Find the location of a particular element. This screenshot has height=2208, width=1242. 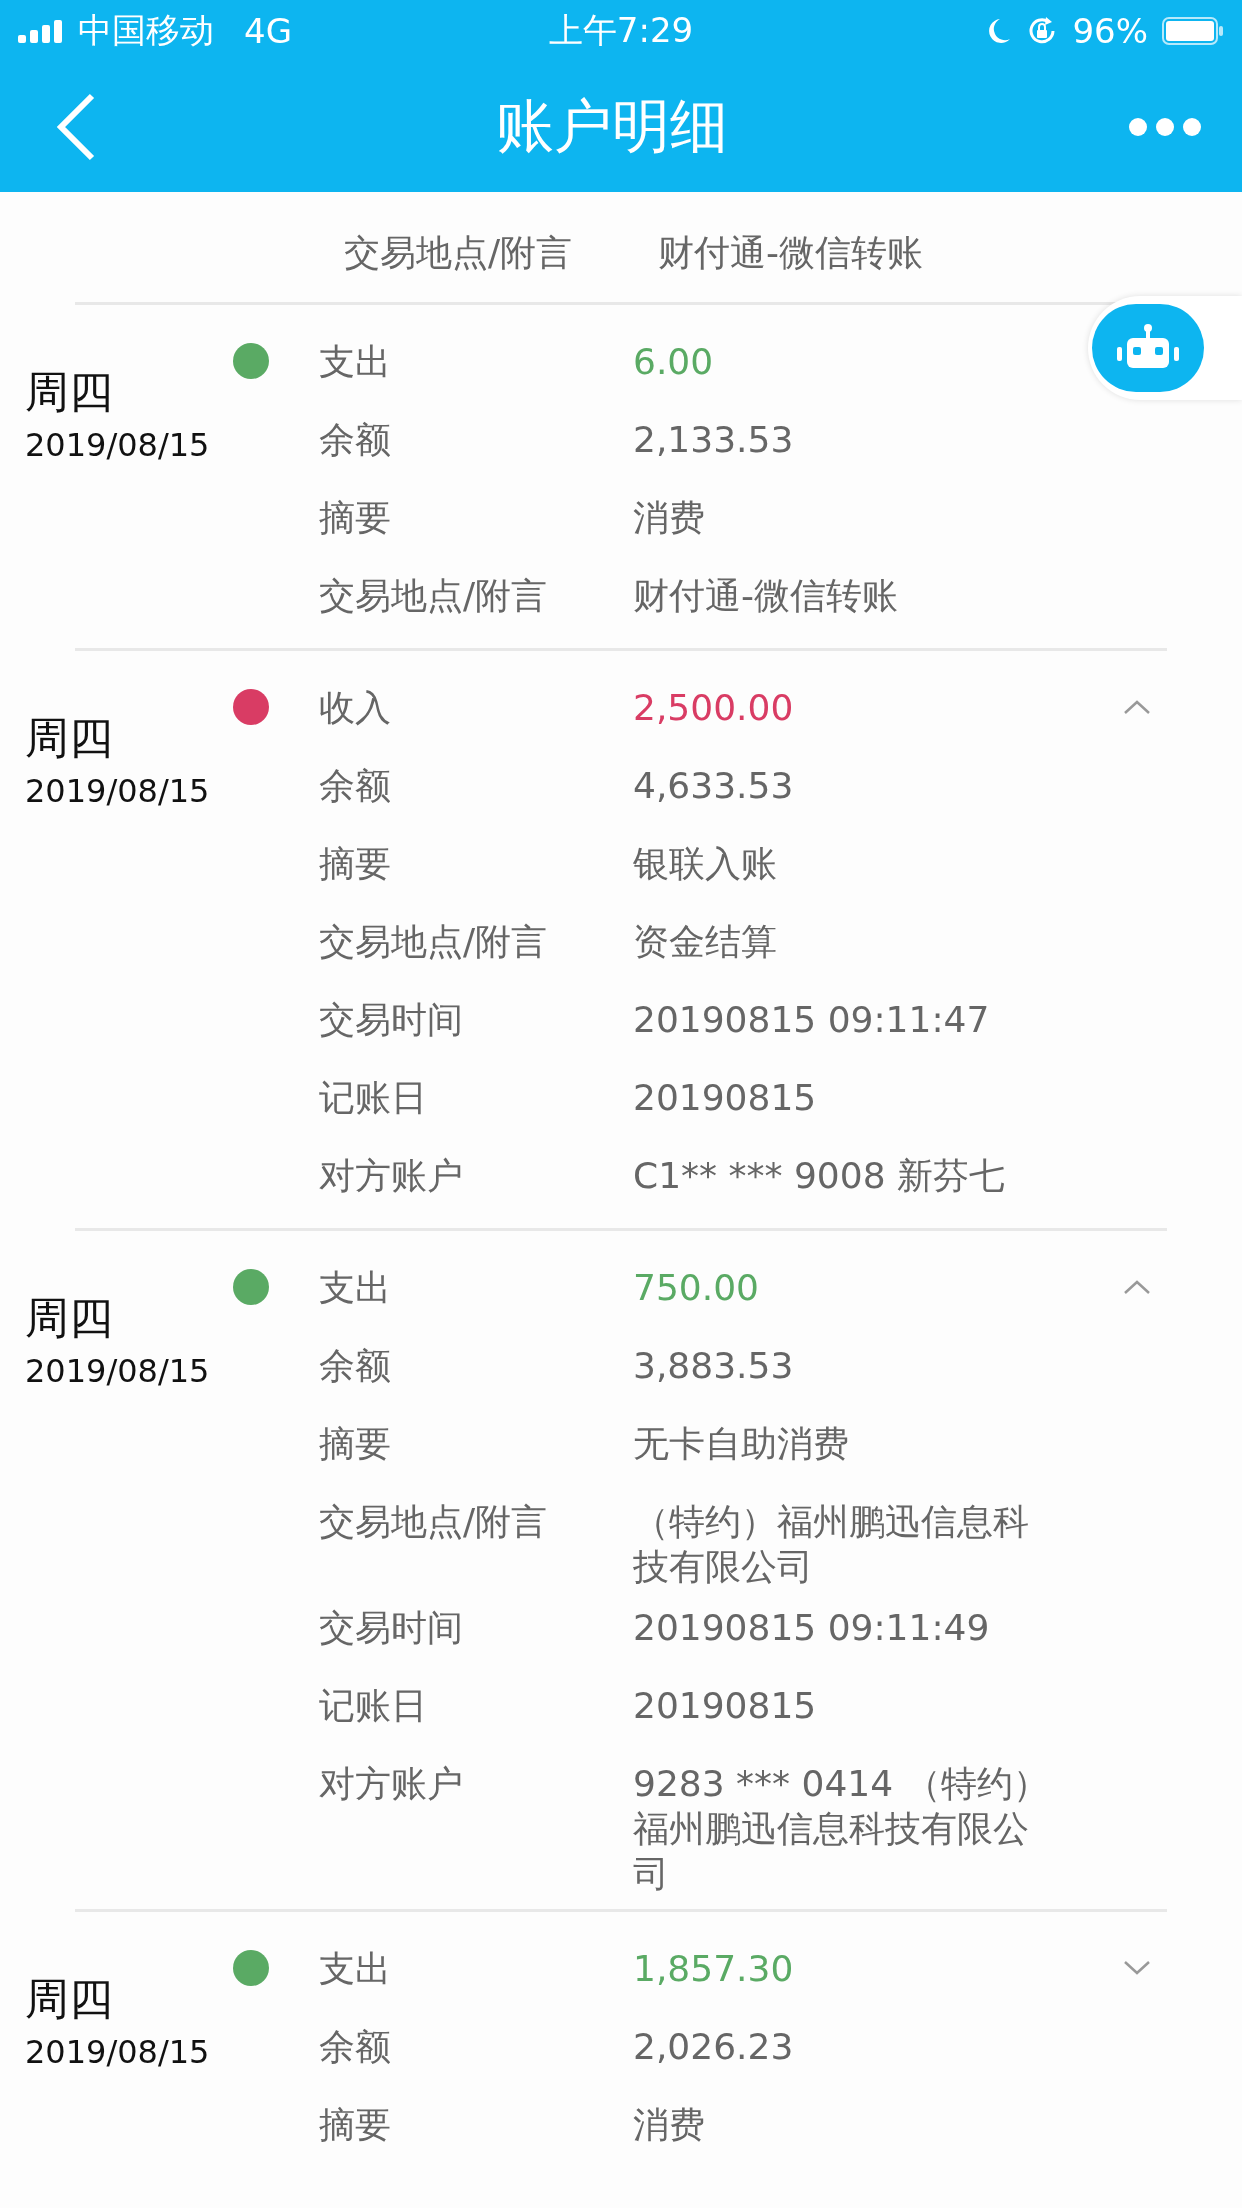

amount-value: 2,500.00 is located at coordinates (714, 708).